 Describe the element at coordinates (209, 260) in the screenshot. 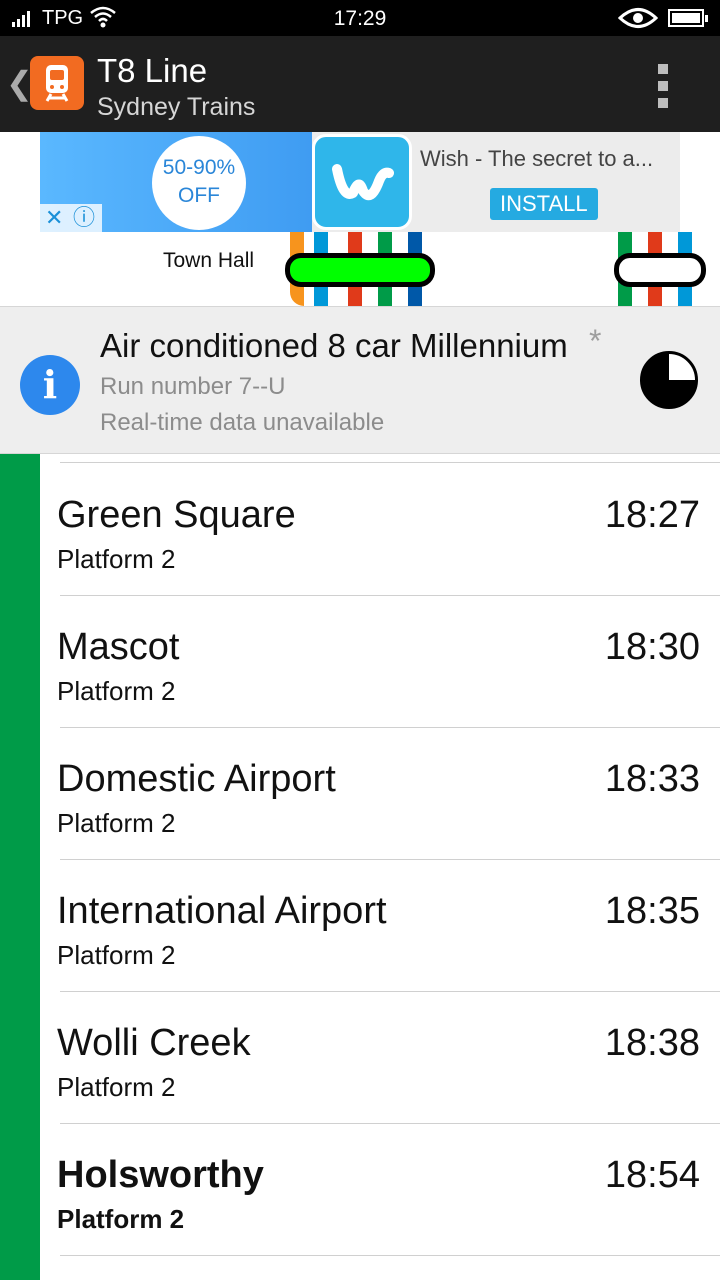

I see `current-station-label: Town Hall` at that location.